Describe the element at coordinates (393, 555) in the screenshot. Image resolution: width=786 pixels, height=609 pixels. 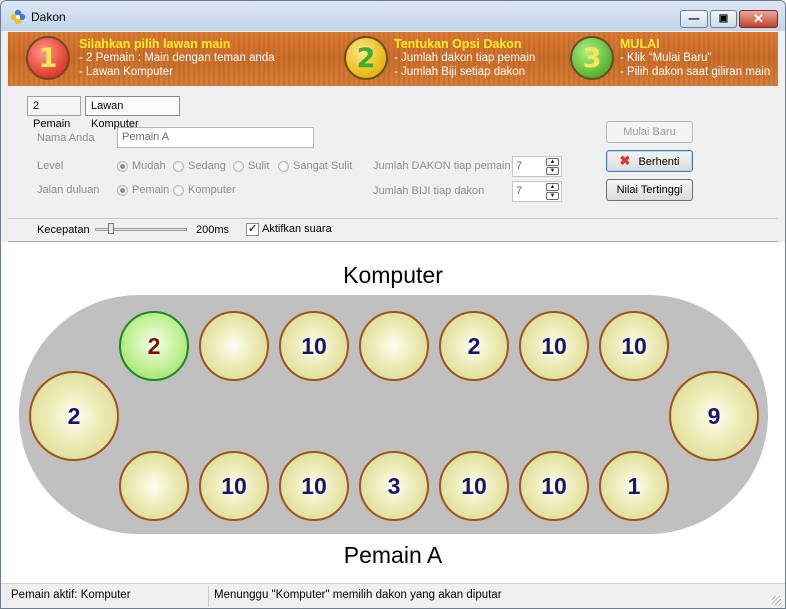
I see `bottom-player-name: Pemain A` at that location.